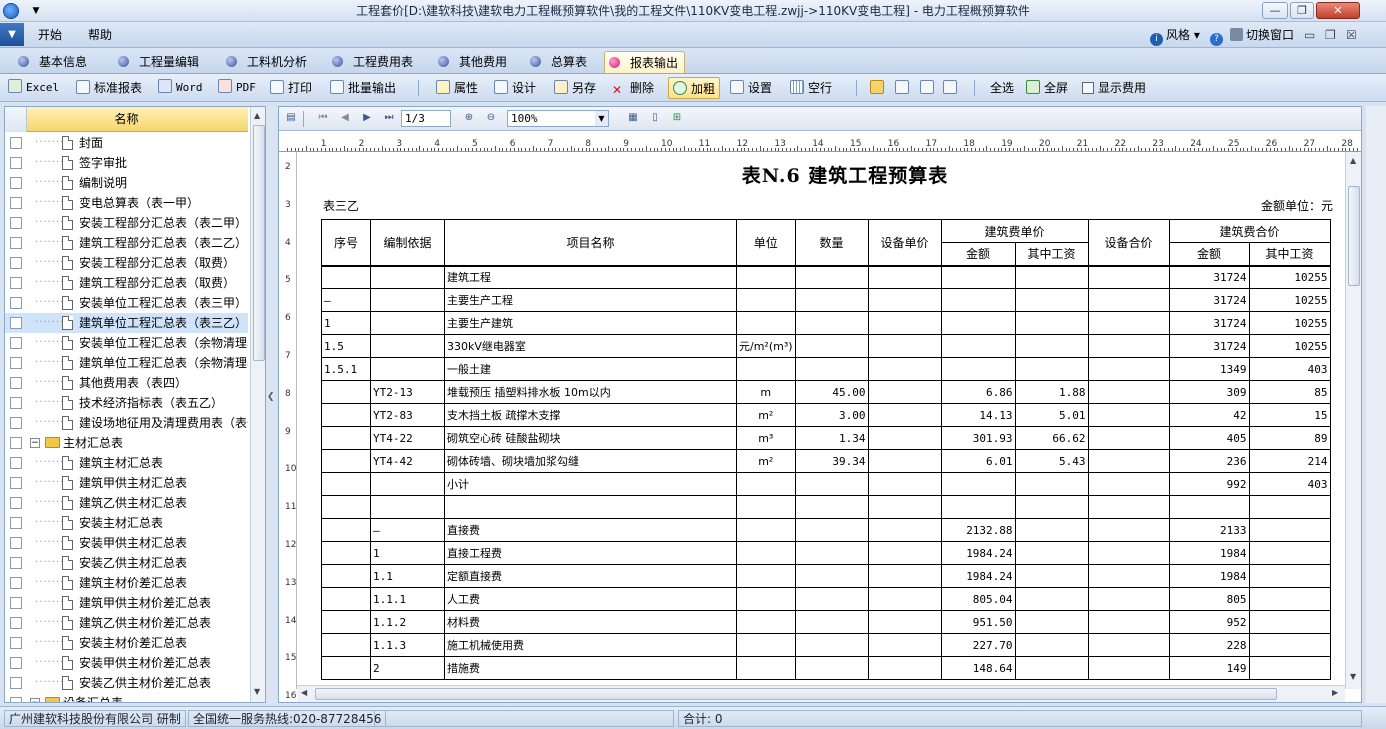  What do you see at coordinates (109, 88) in the screenshot?
I see `standard-report-button: 标准报表` at bounding box center [109, 88].